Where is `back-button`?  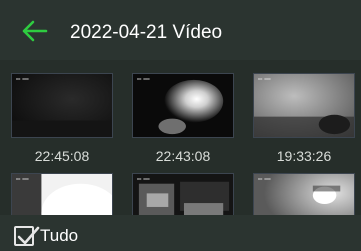 back-button is located at coordinates (37, 31).